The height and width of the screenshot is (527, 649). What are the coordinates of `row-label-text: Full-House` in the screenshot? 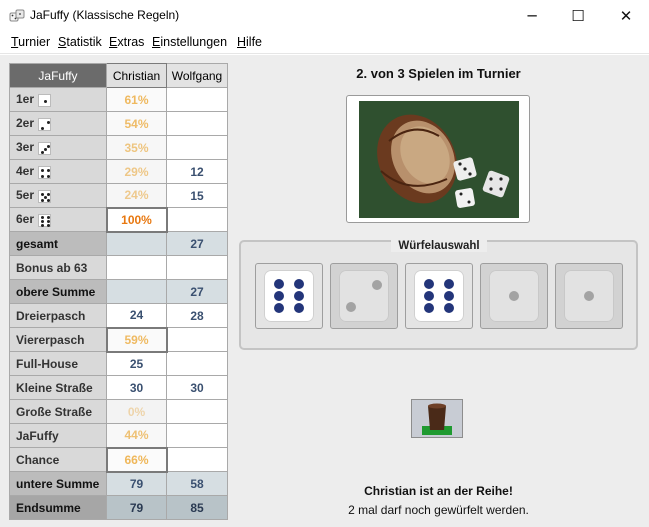 It's located at (47, 363).